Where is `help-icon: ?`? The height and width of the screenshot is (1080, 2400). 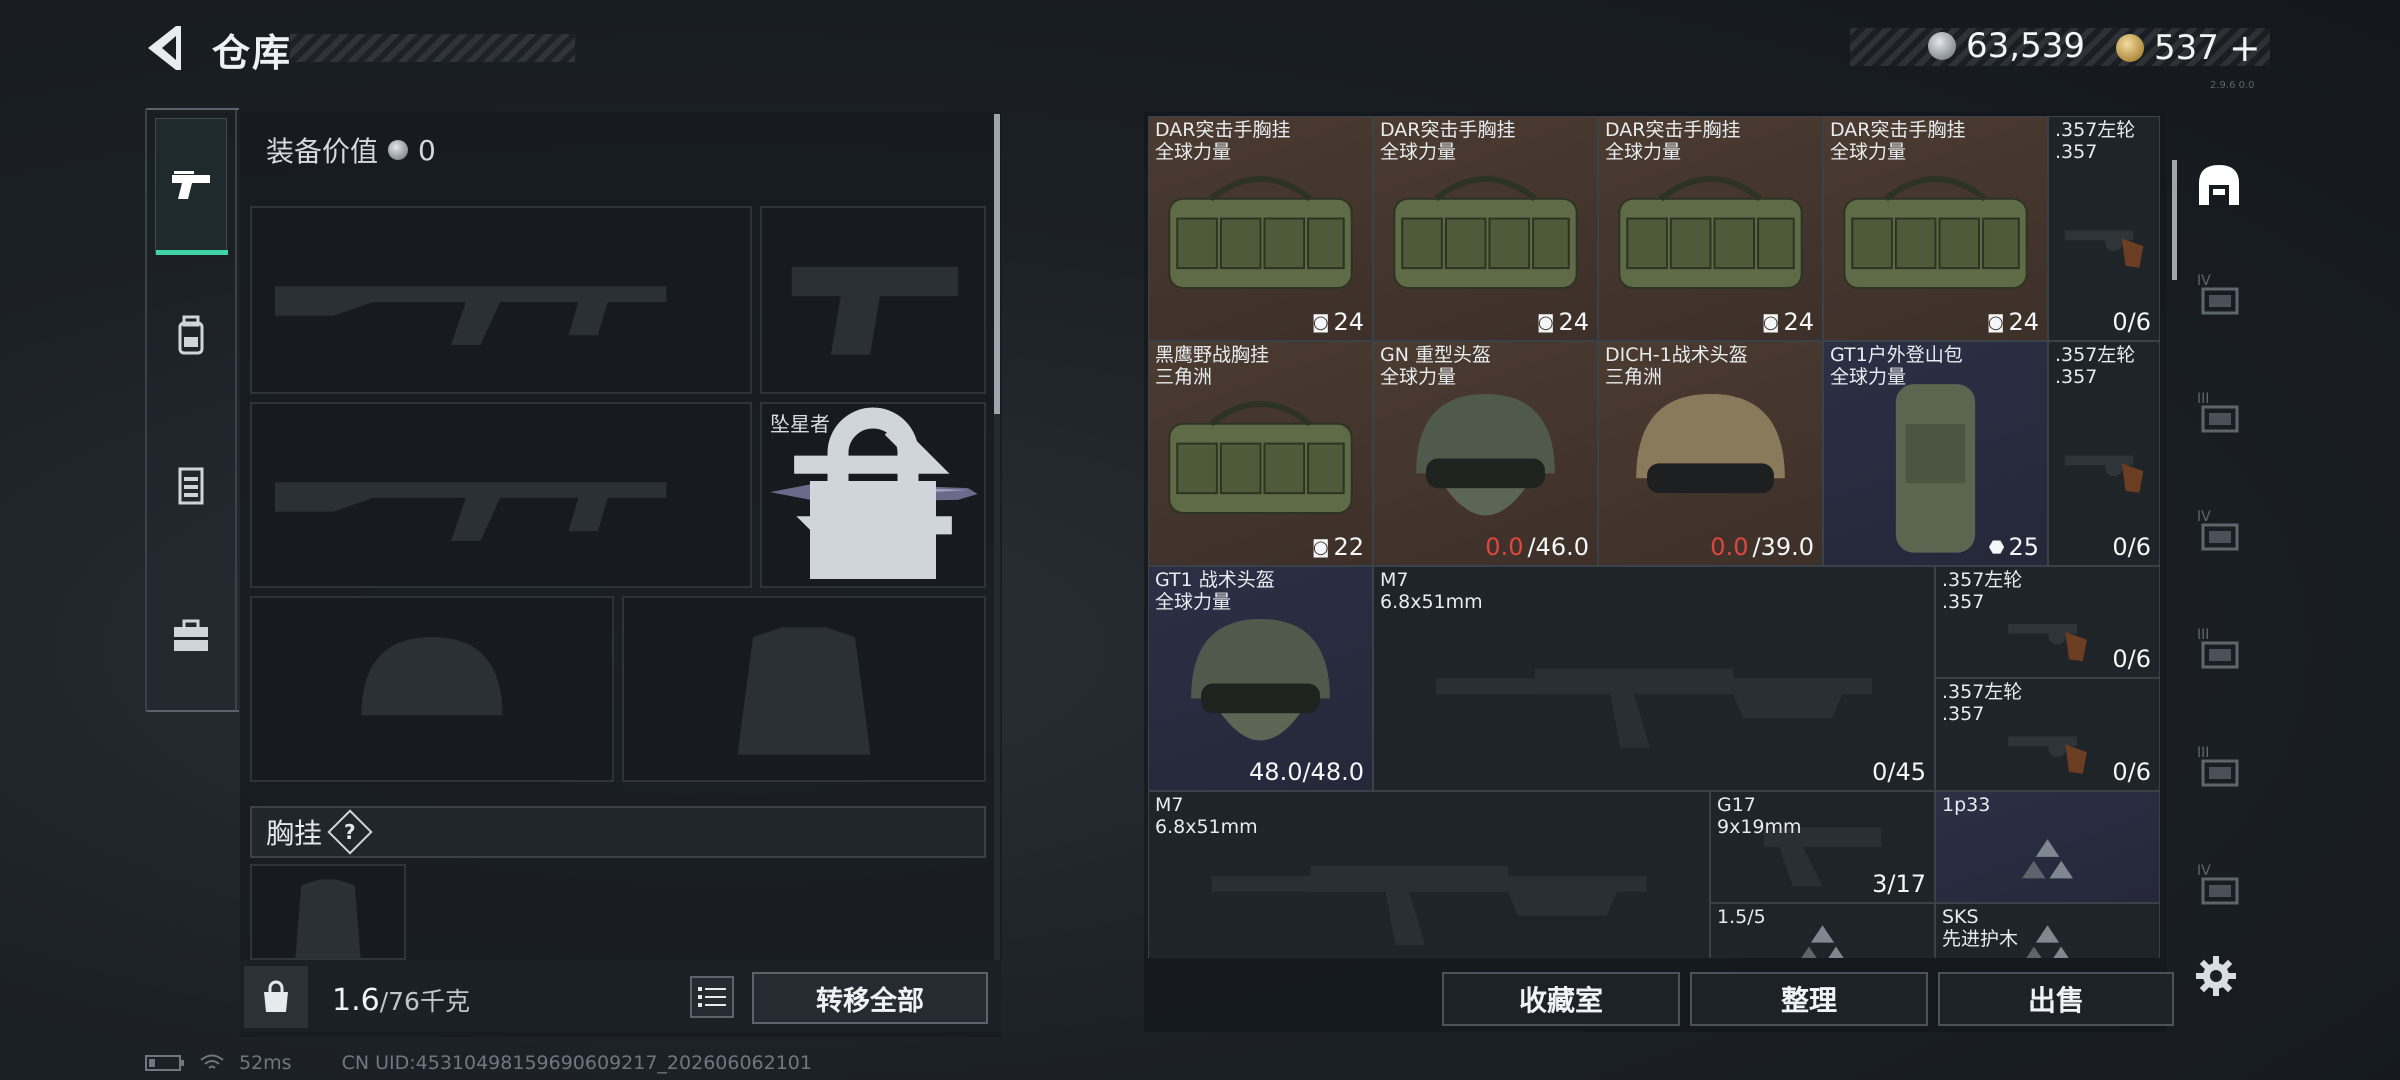 help-icon: ? is located at coordinates (350, 832).